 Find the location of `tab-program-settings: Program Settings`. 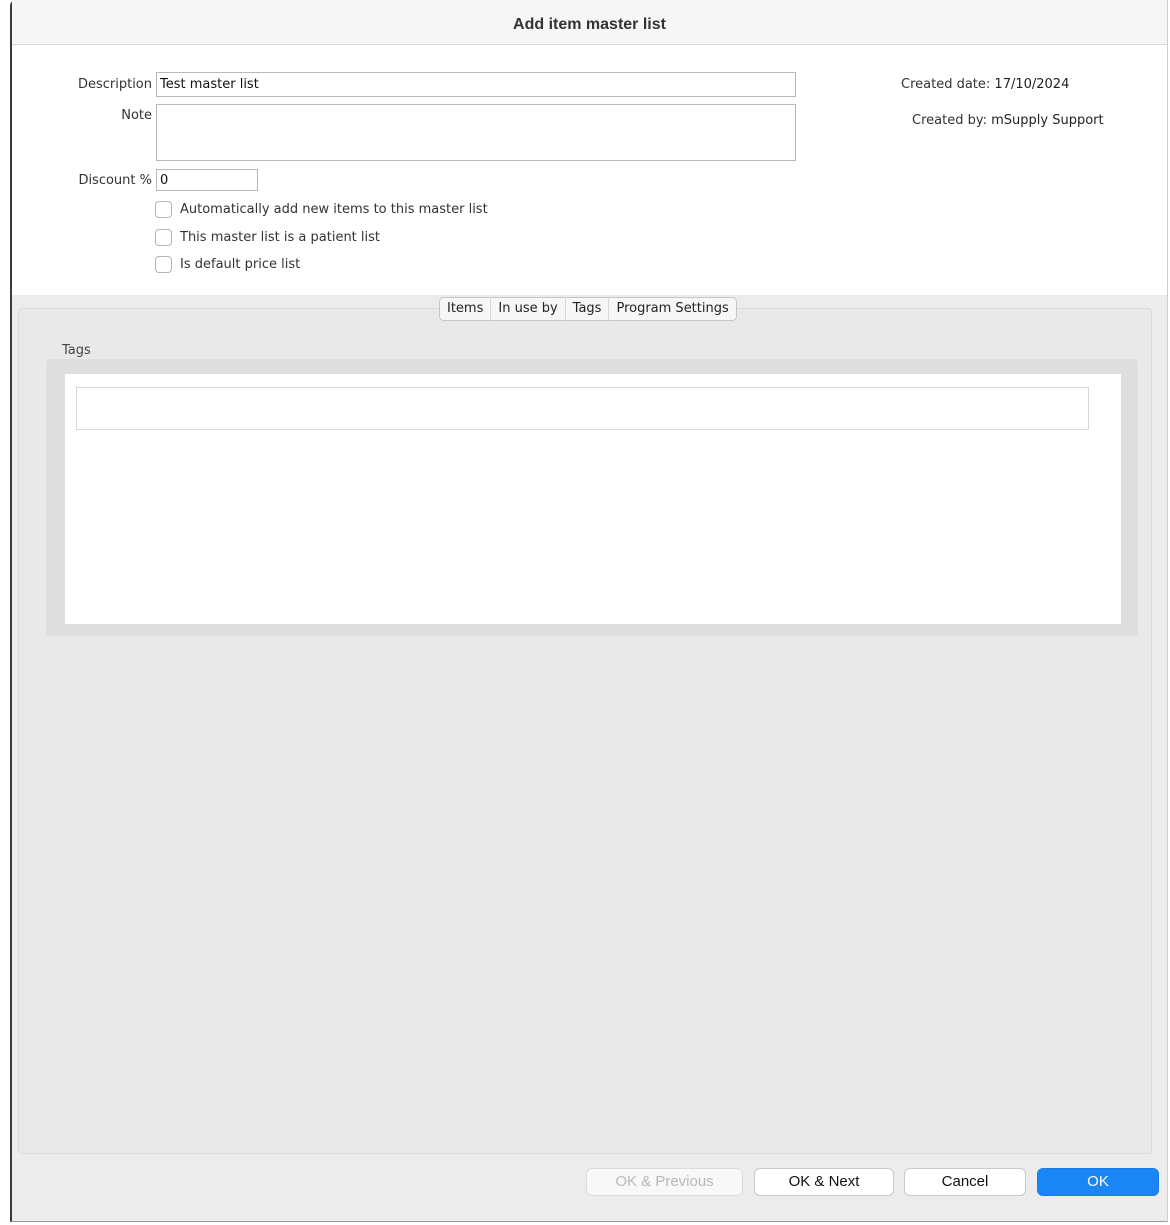

tab-program-settings: Program Settings is located at coordinates (672, 309).